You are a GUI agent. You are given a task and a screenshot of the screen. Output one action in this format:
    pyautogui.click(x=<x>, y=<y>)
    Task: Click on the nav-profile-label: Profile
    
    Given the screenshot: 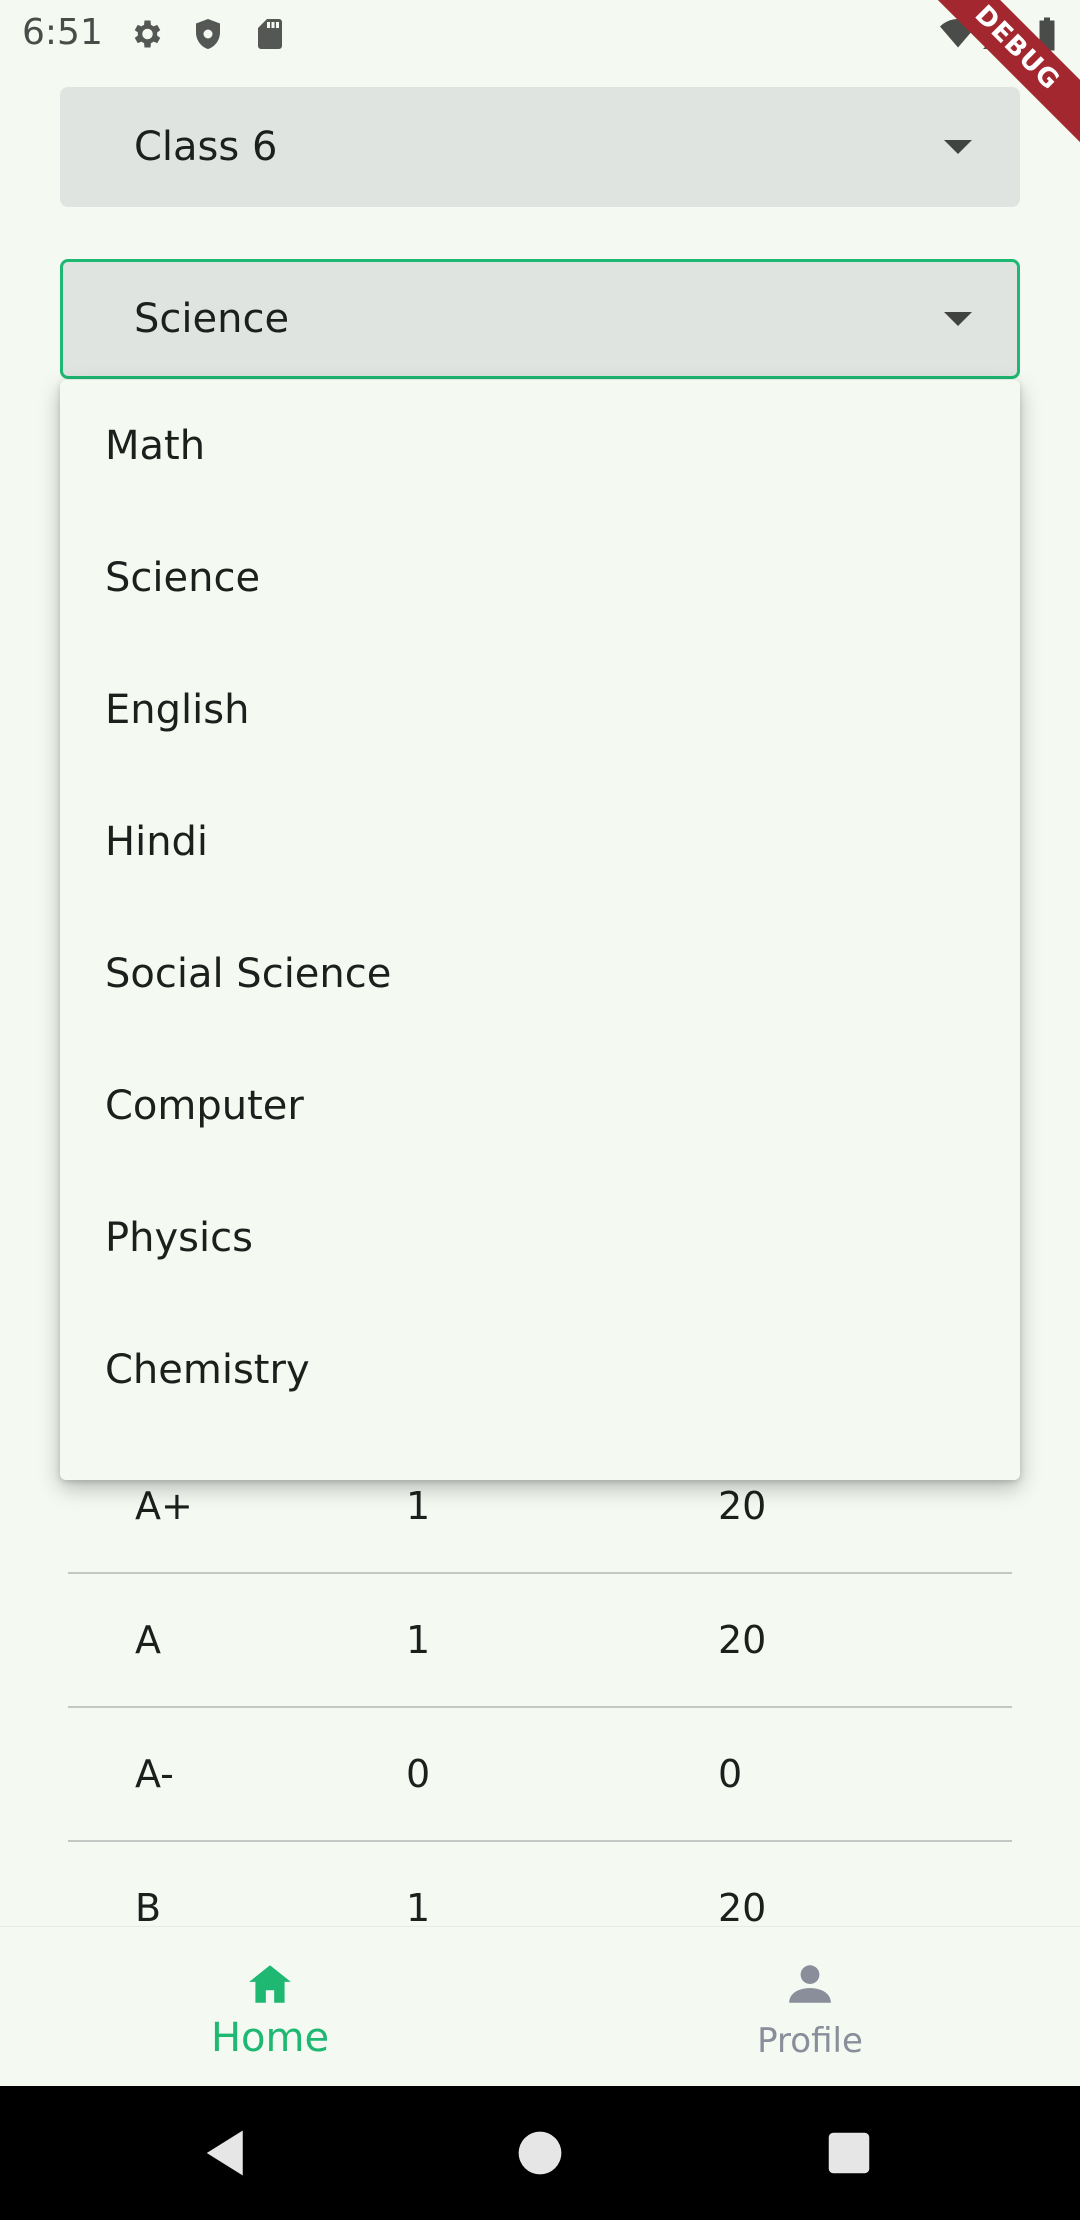 What is the action you would take?
    pyautogui.click(x=810, y=2041)
    